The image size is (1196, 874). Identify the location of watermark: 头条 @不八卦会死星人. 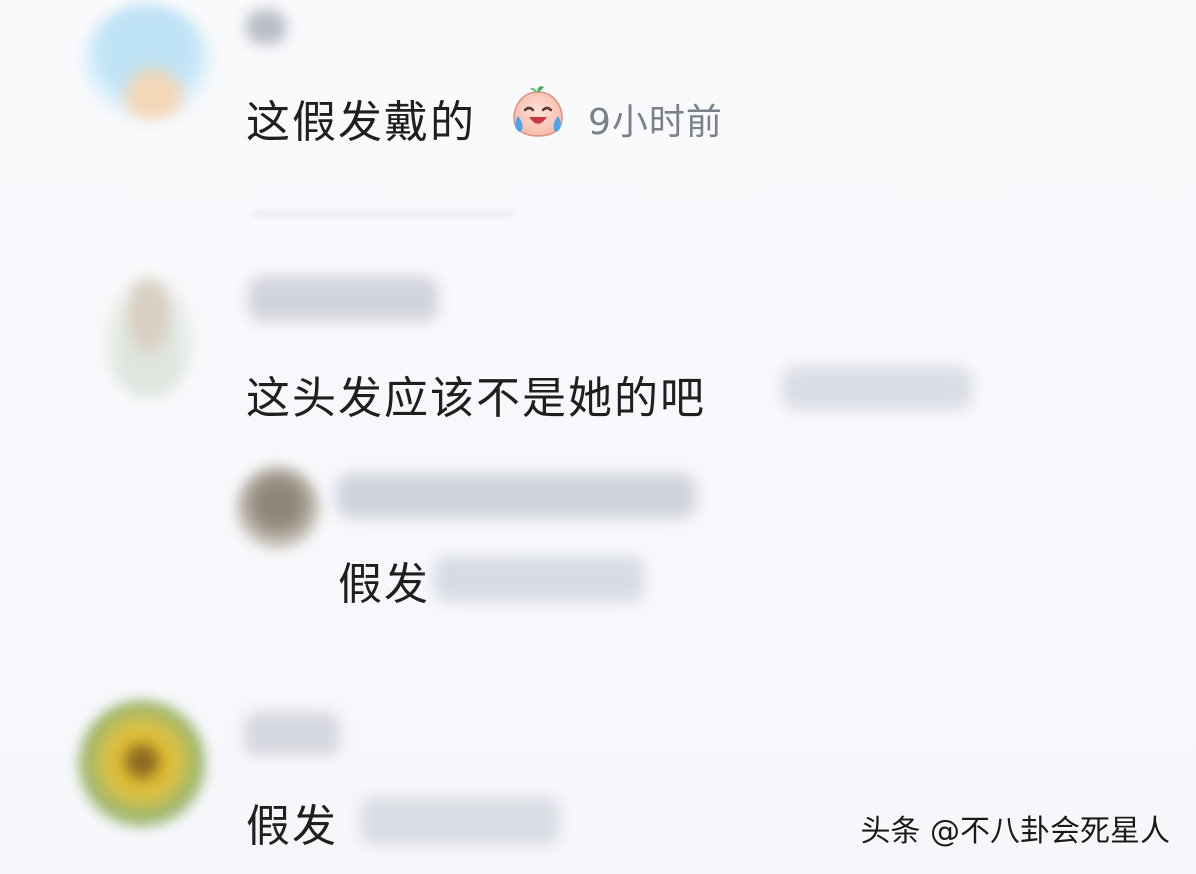
(1015, 831).